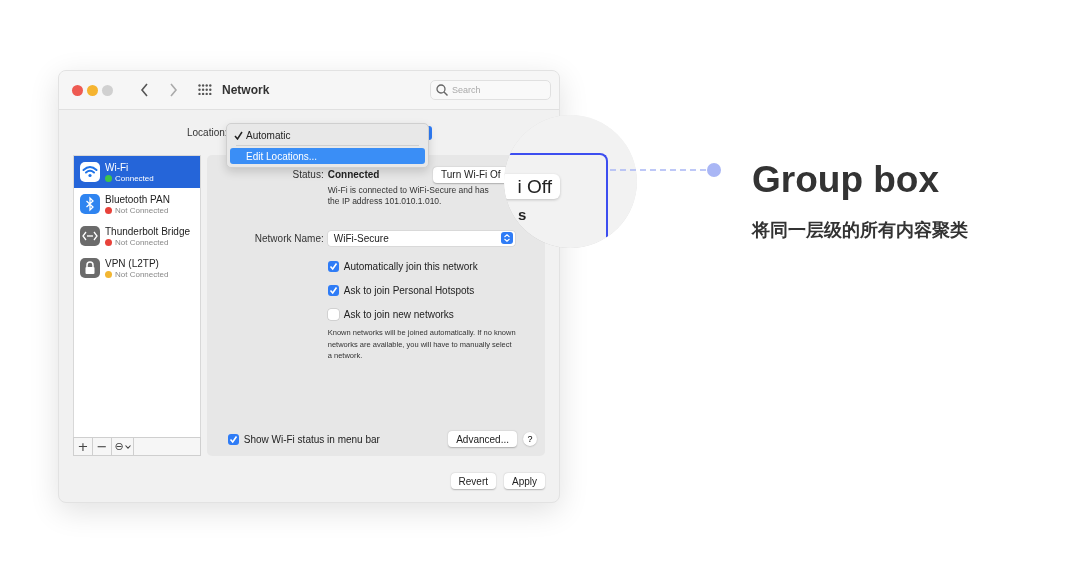 The height and width of the screenshot is (581, 1080). Describe the element at coordinates (524, 481) in the screenshot. I see `apply-button: Apply` at that location.